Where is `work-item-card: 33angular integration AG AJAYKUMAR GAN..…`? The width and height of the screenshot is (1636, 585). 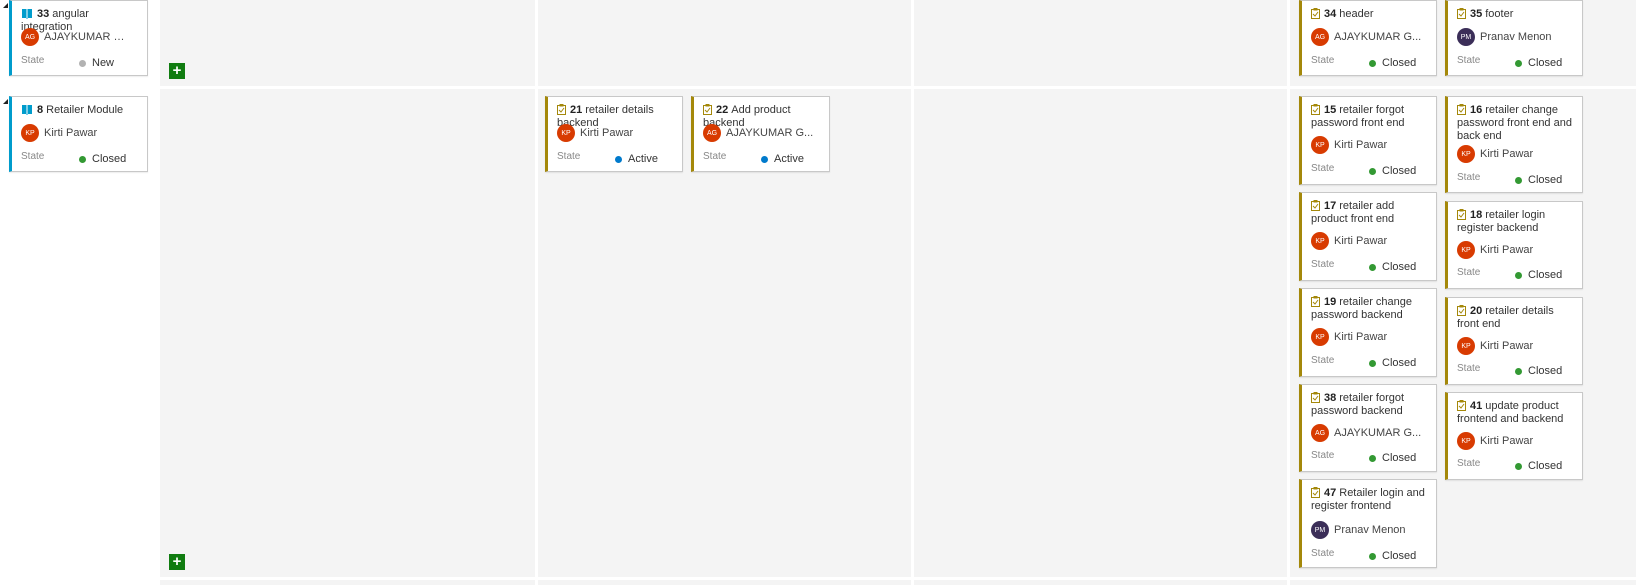
work-item-card: 33angular integration AG AJAYKUMAR GAN..… is located at coordinates (78, 38).